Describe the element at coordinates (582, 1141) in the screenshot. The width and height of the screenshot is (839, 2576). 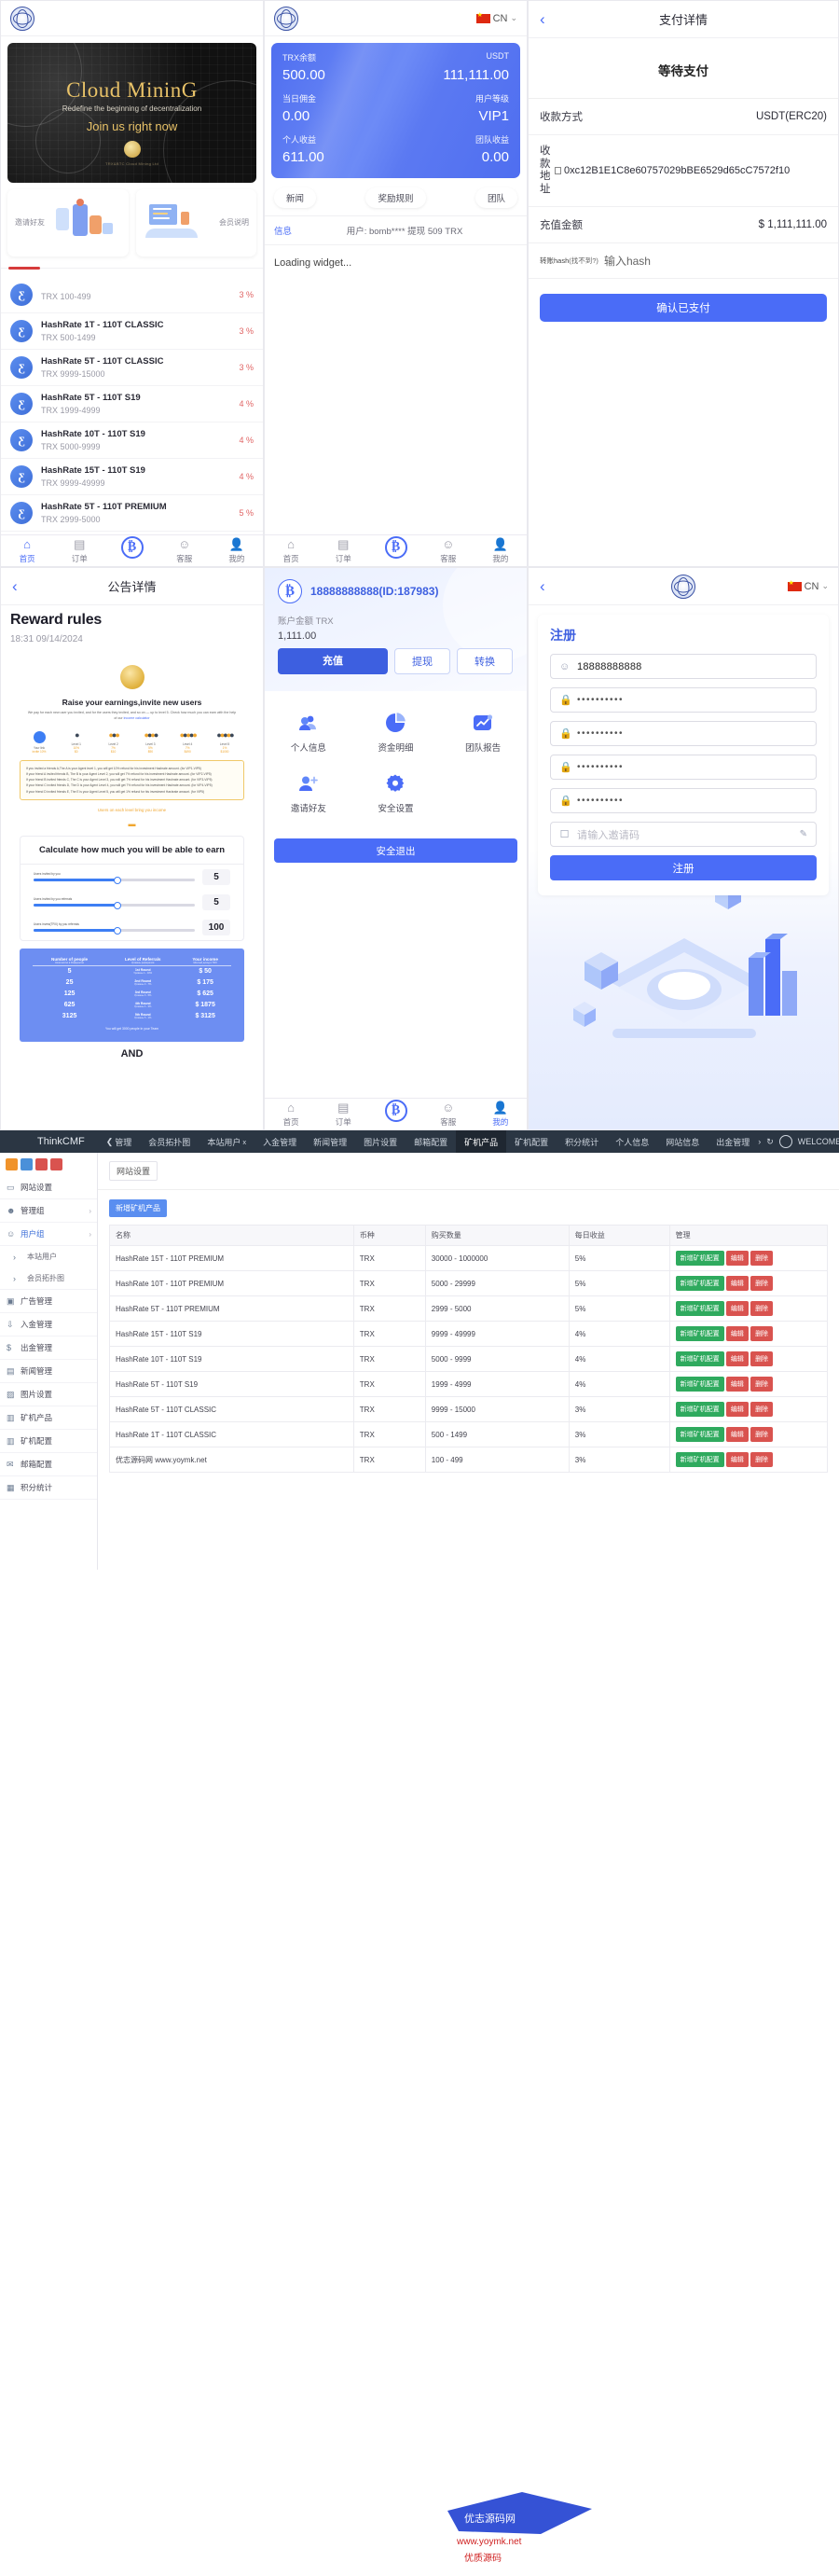
I see `nav-points-stats: 积分统计` at that location.